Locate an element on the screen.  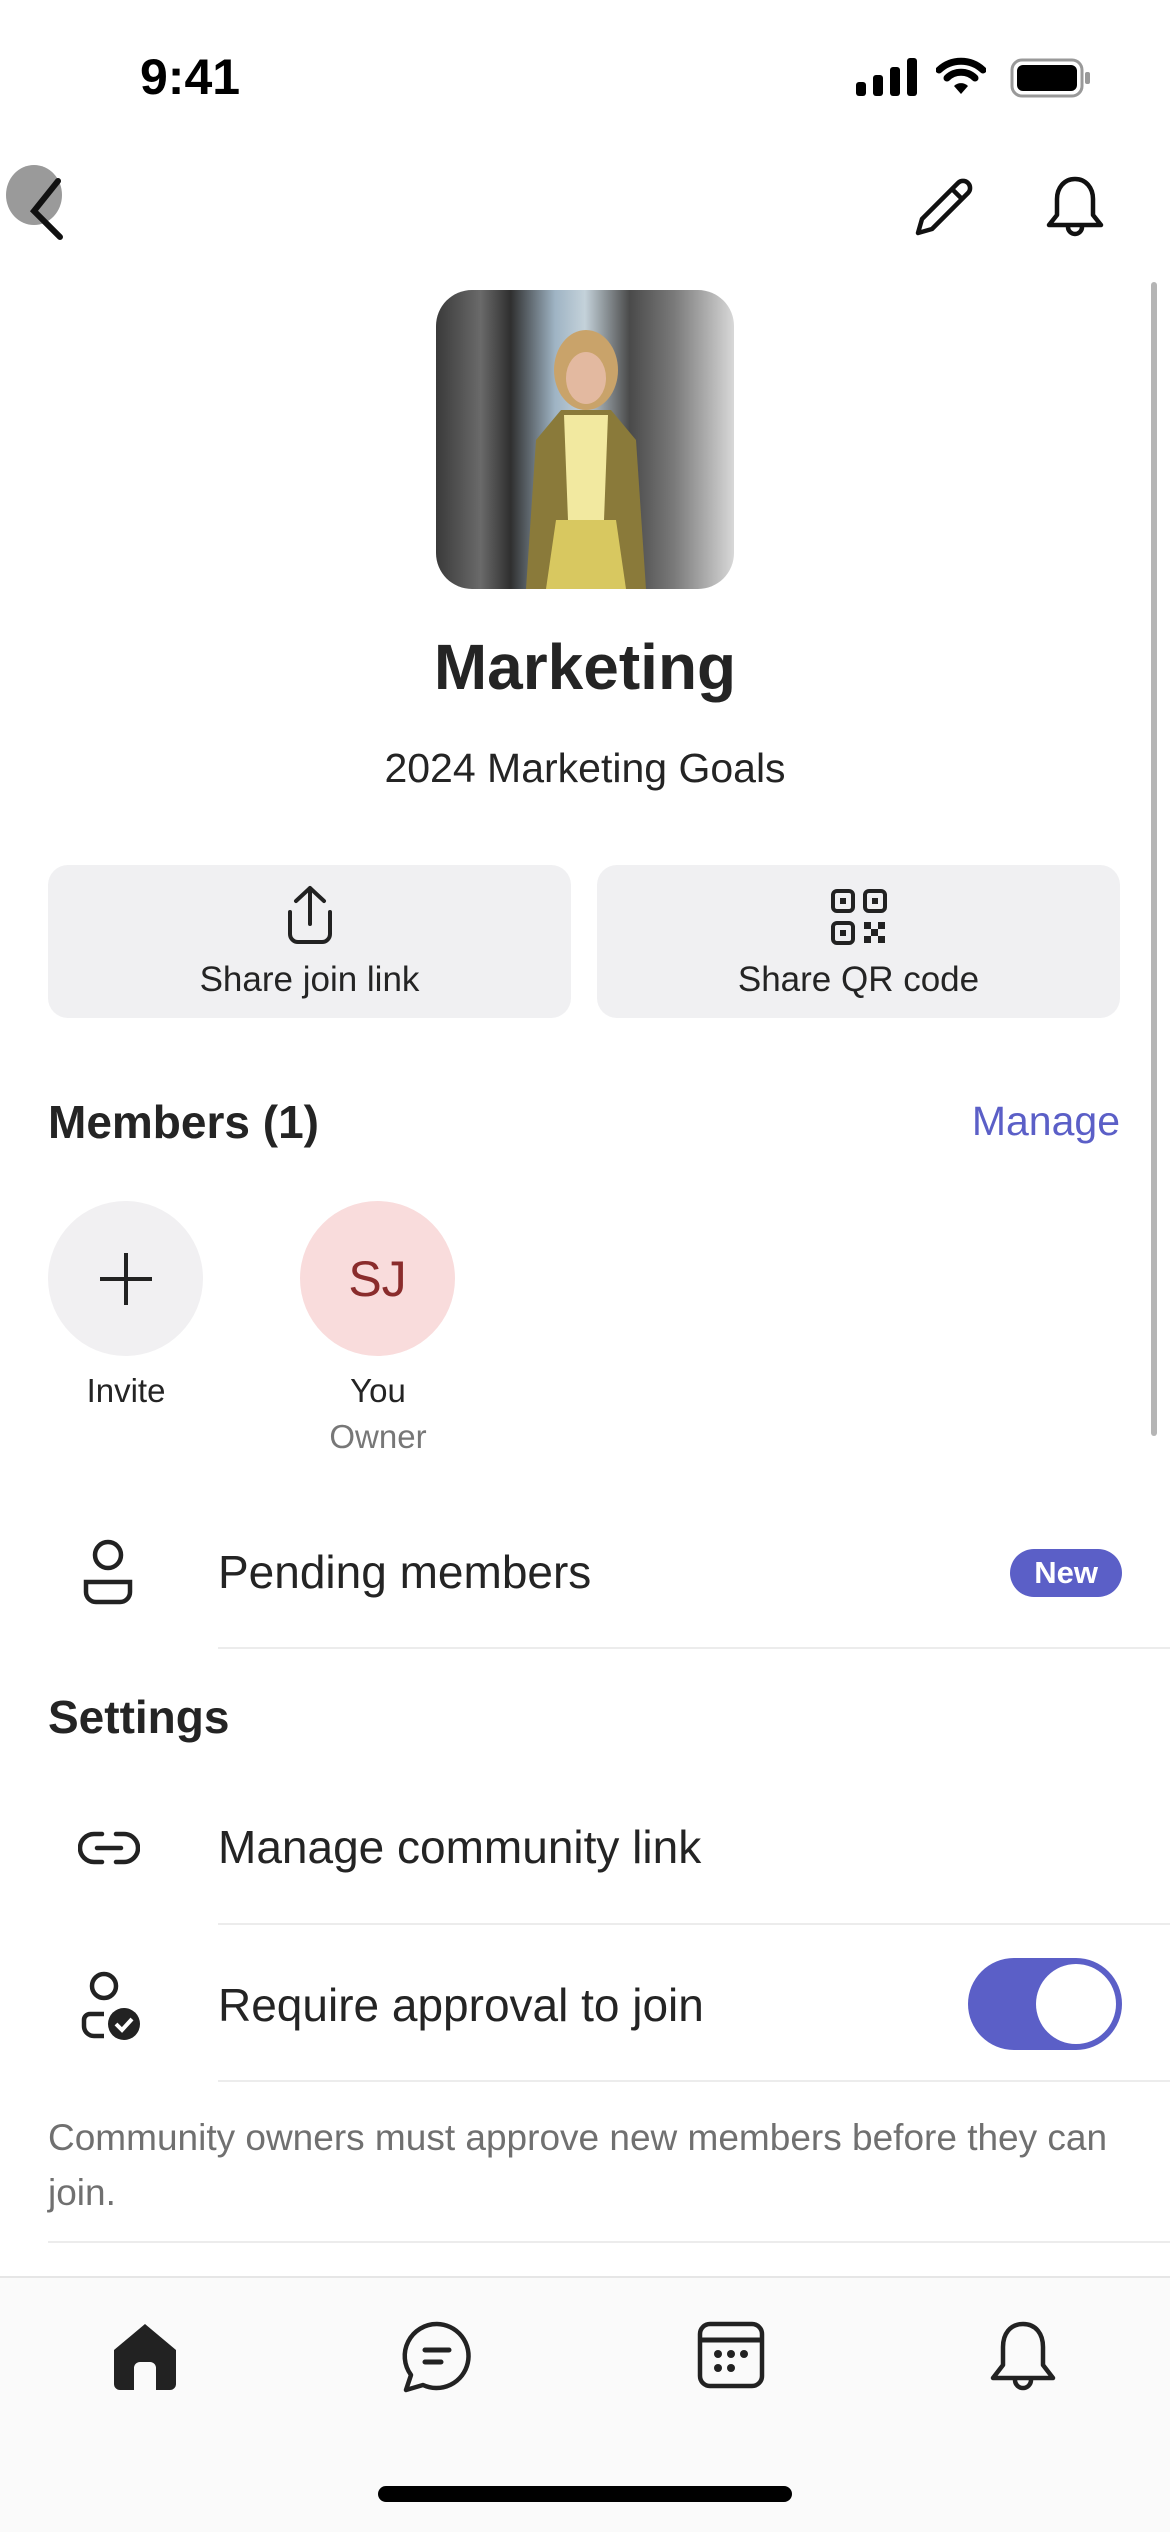
require-approval-label: Require approval to join is located at coordinates (461, 2005).